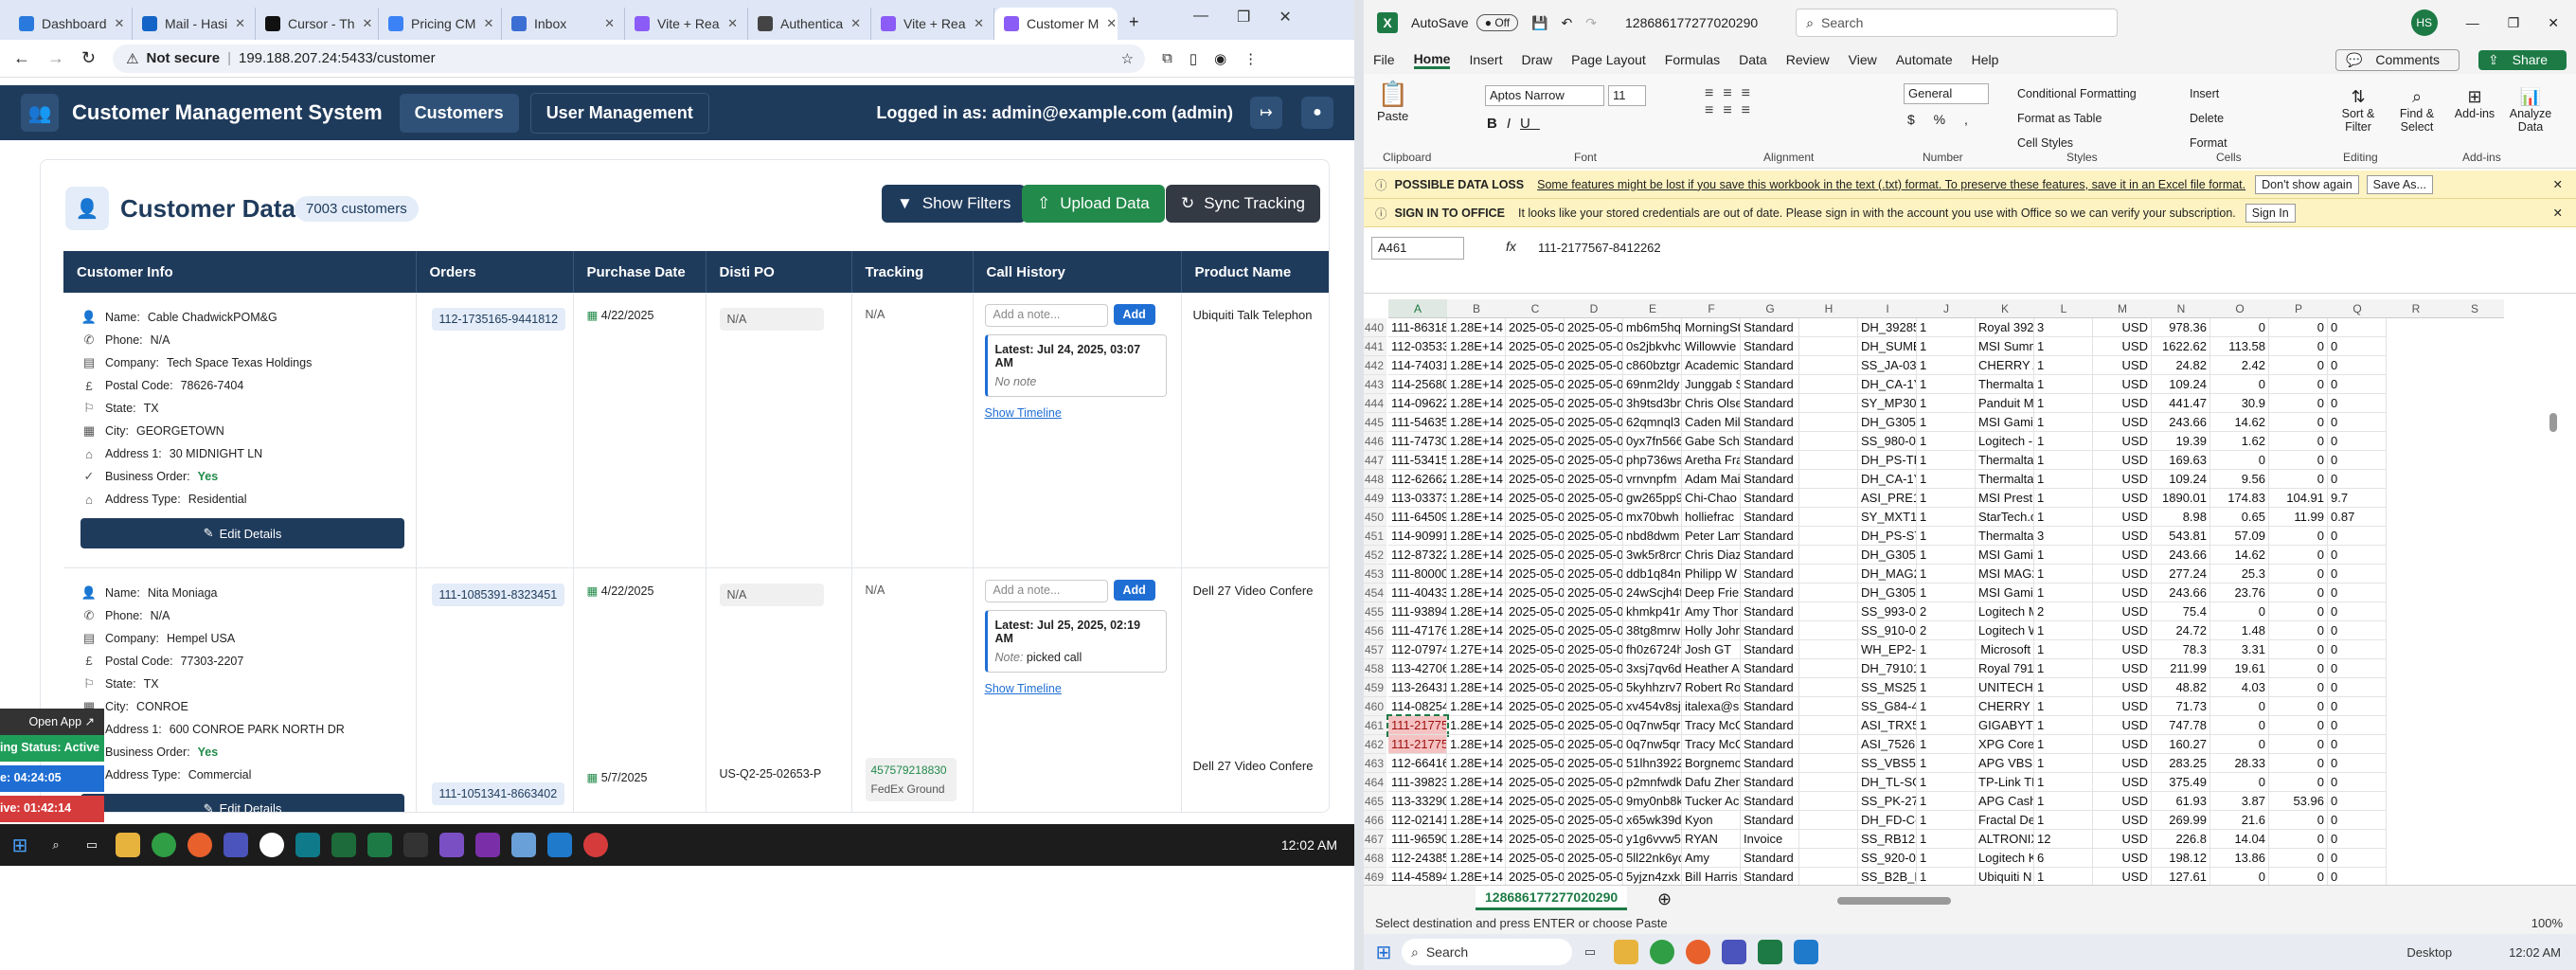 Image resolution: width=2576 pixels, height=970 pixels. What do you see at coordinates (1652, 499) in the screenshot?
I see `cell: gw265pp9` at bounding box center [1652, 499].